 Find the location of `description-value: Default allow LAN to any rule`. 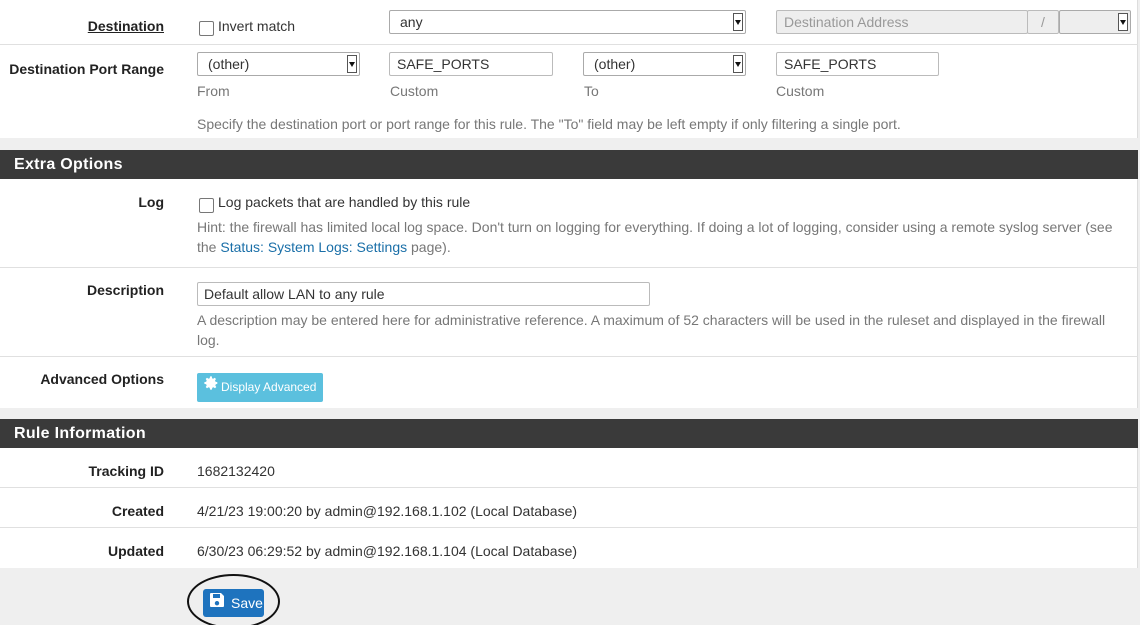

description-value: Default allow LAN to any rule is located at coordinates (294, 294).